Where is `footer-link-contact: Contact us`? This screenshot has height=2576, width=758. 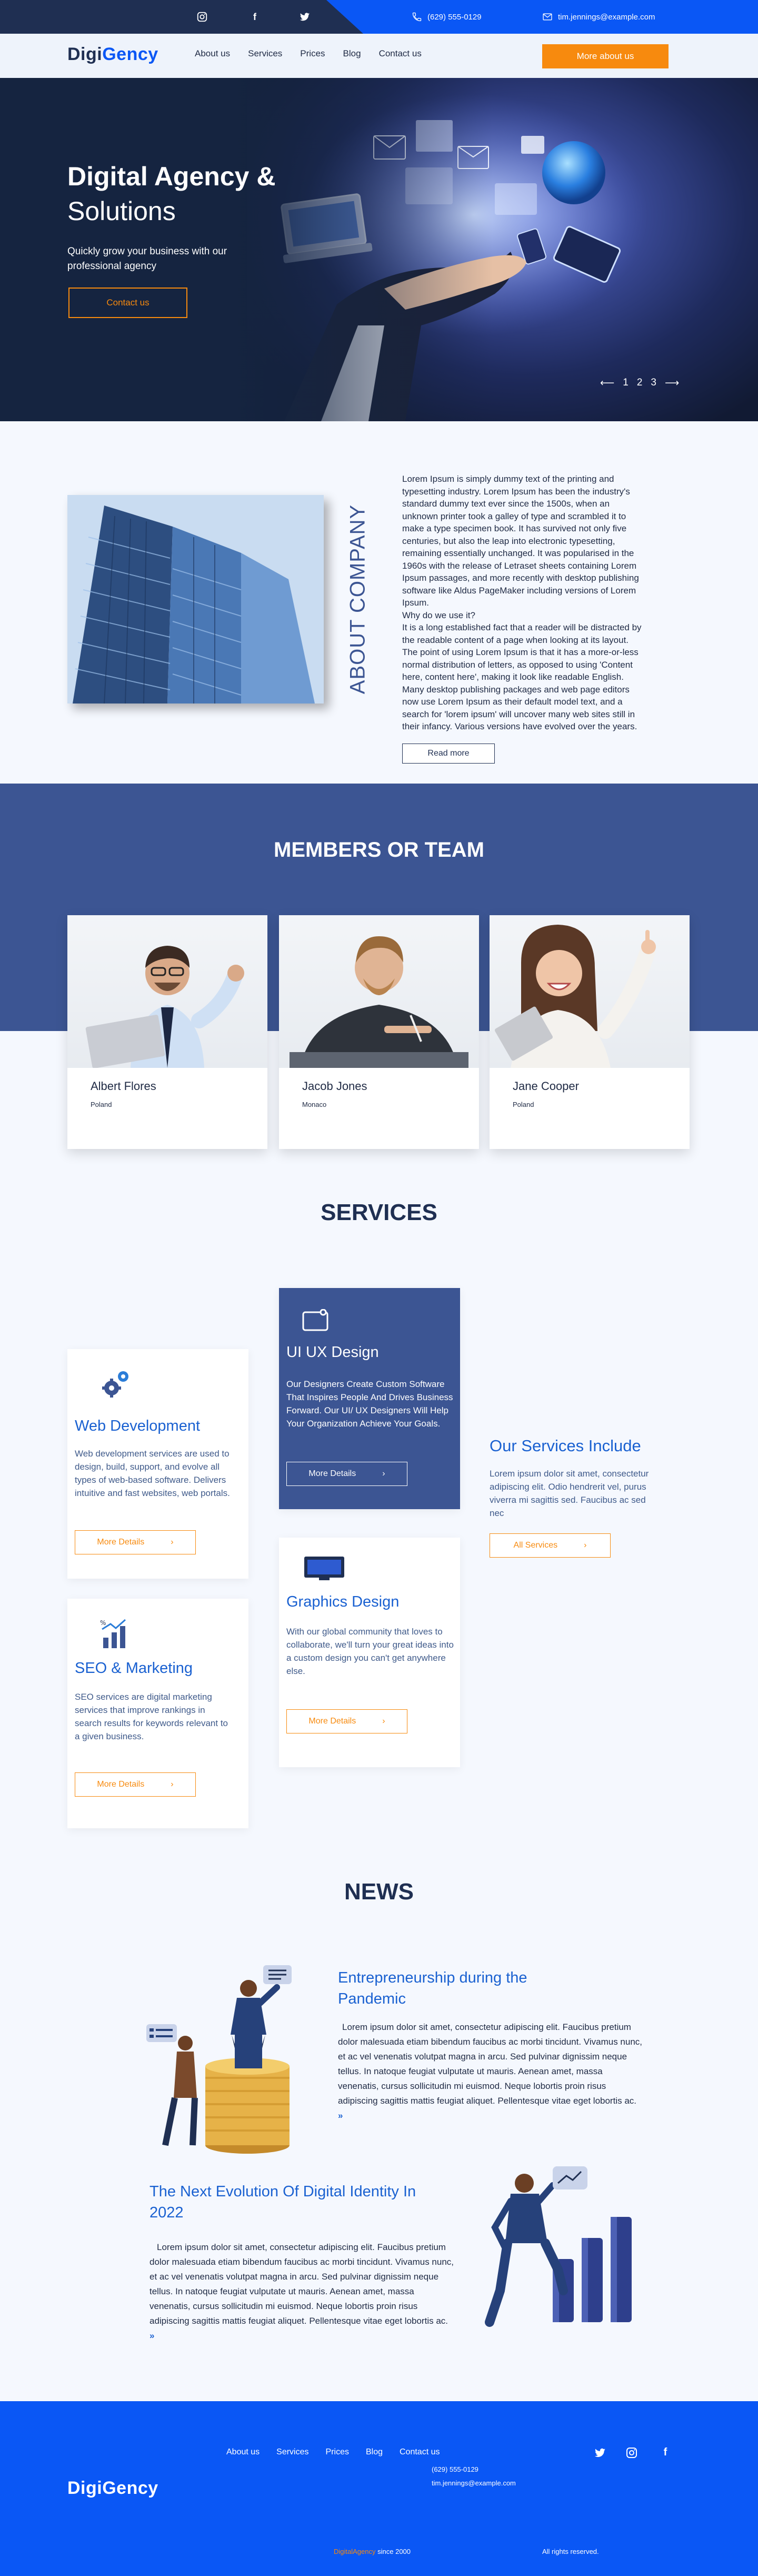
footer-link-contact: Contact us is located at coordinates (420, 2452).